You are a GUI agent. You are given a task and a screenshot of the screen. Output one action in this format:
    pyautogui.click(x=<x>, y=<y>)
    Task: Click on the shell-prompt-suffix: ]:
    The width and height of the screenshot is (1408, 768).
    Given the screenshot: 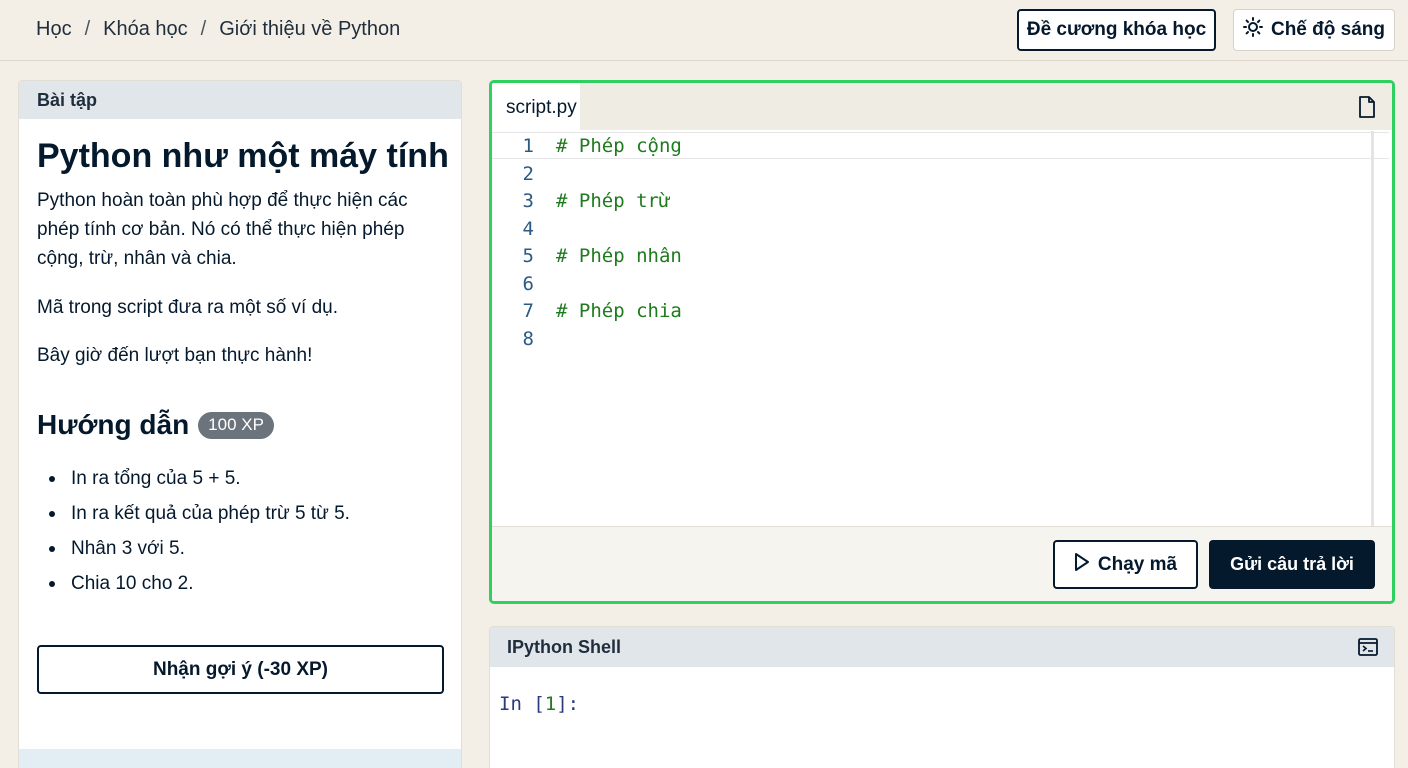 What is the action you would take?
    pyautogui.click(x=568, y=704)
    